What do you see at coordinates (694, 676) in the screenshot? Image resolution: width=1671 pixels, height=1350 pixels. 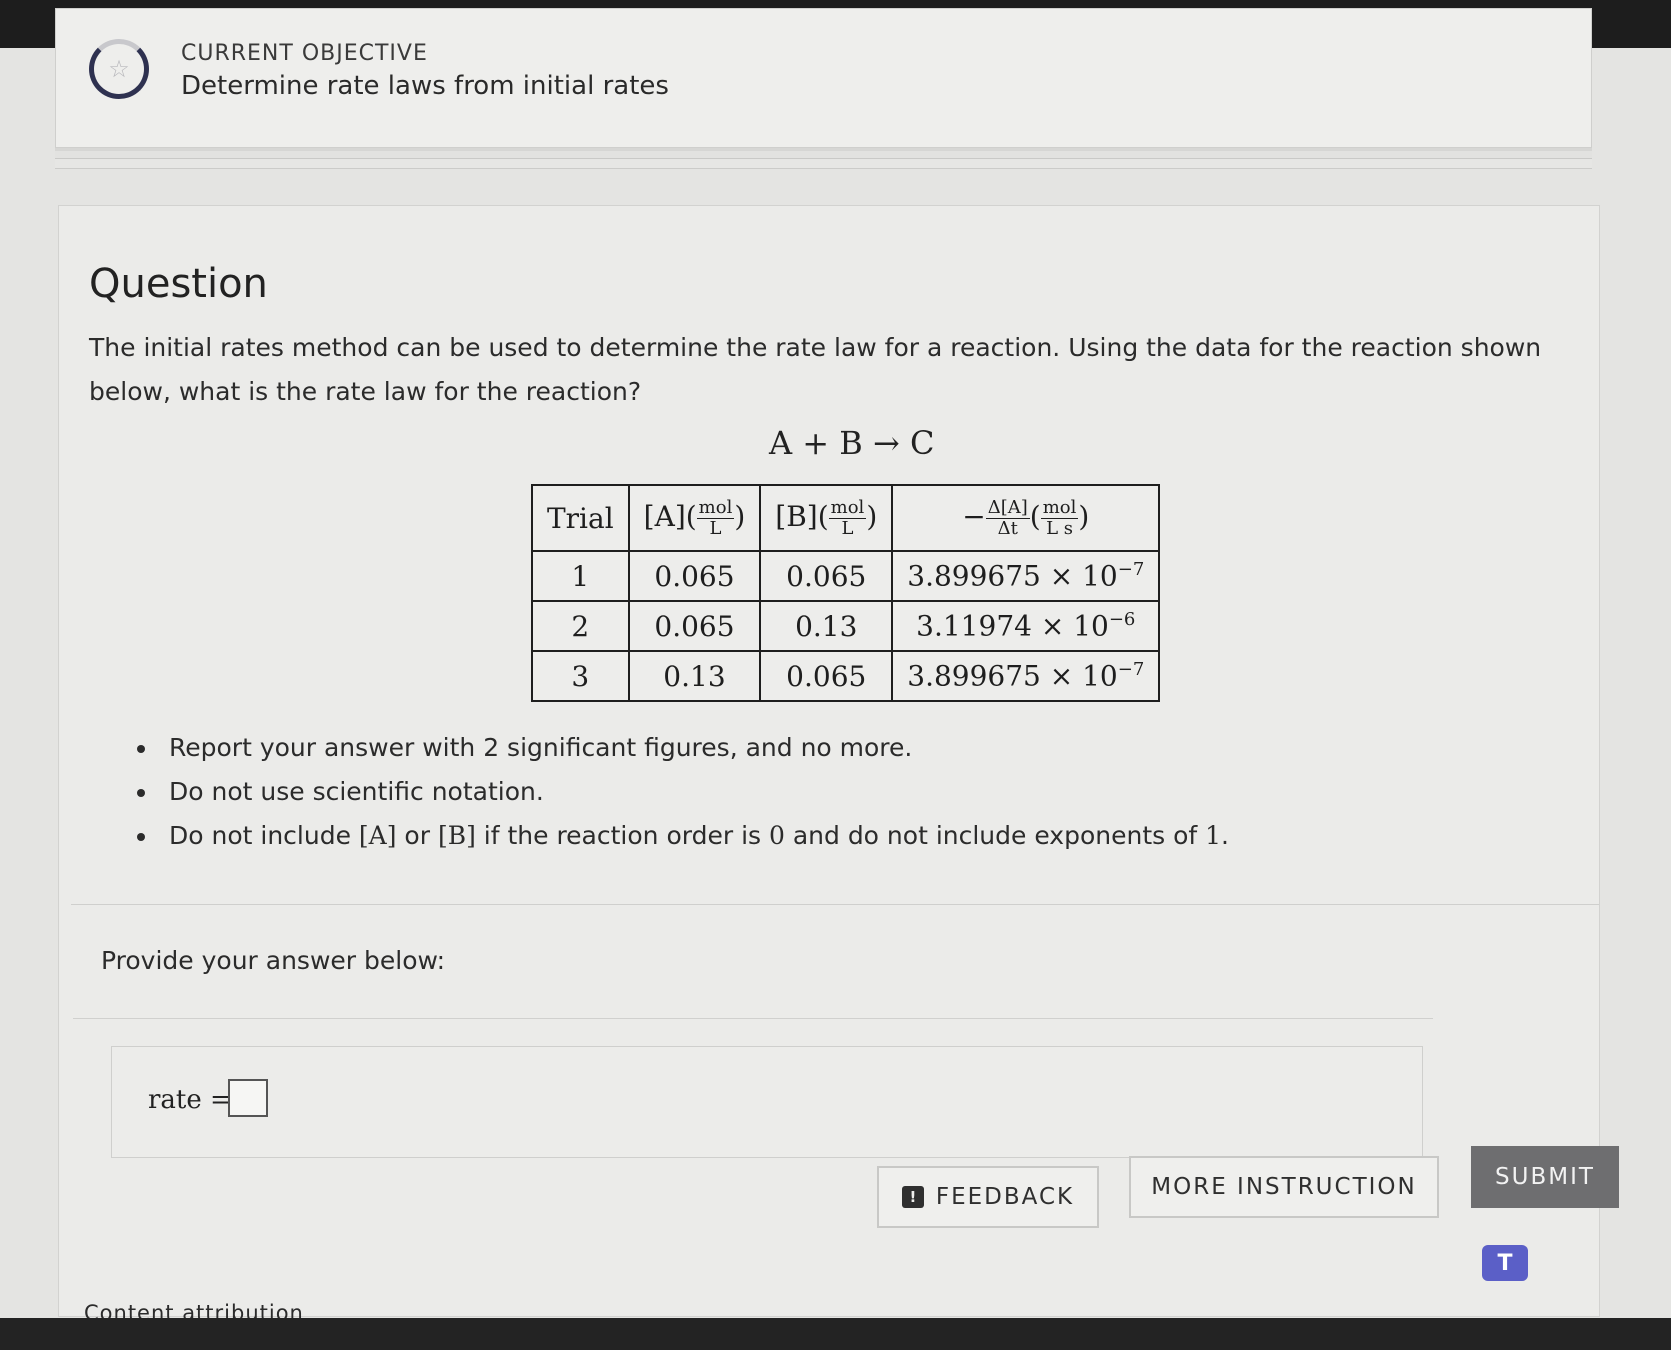 I see `cell-conc-a: 0.13` at bounding box center [694, 676].